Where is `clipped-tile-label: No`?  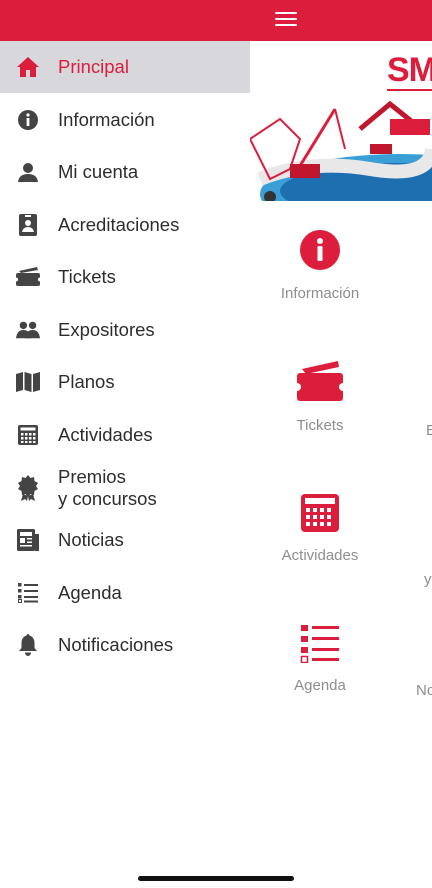
clipped-tile-label: No is located at coordinates (424, 690).